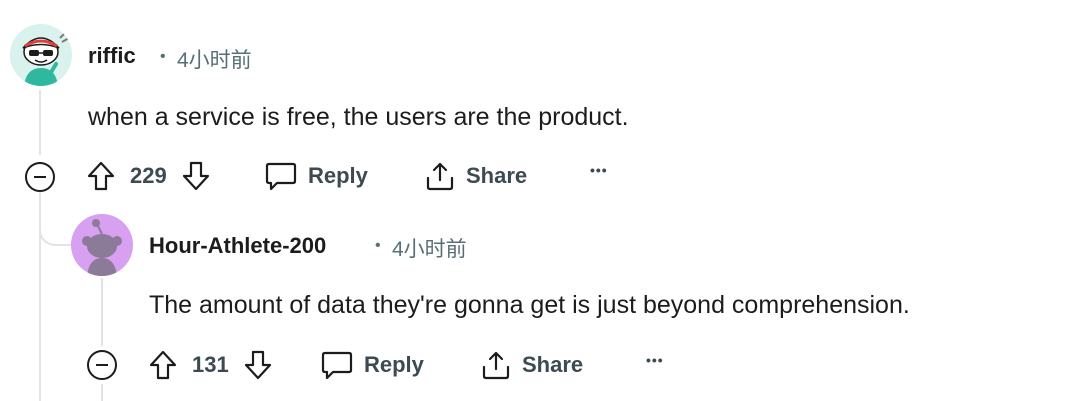 This screenshot has width=1080, height=401. I want to click on vote-group: 229, so click(148, 176).